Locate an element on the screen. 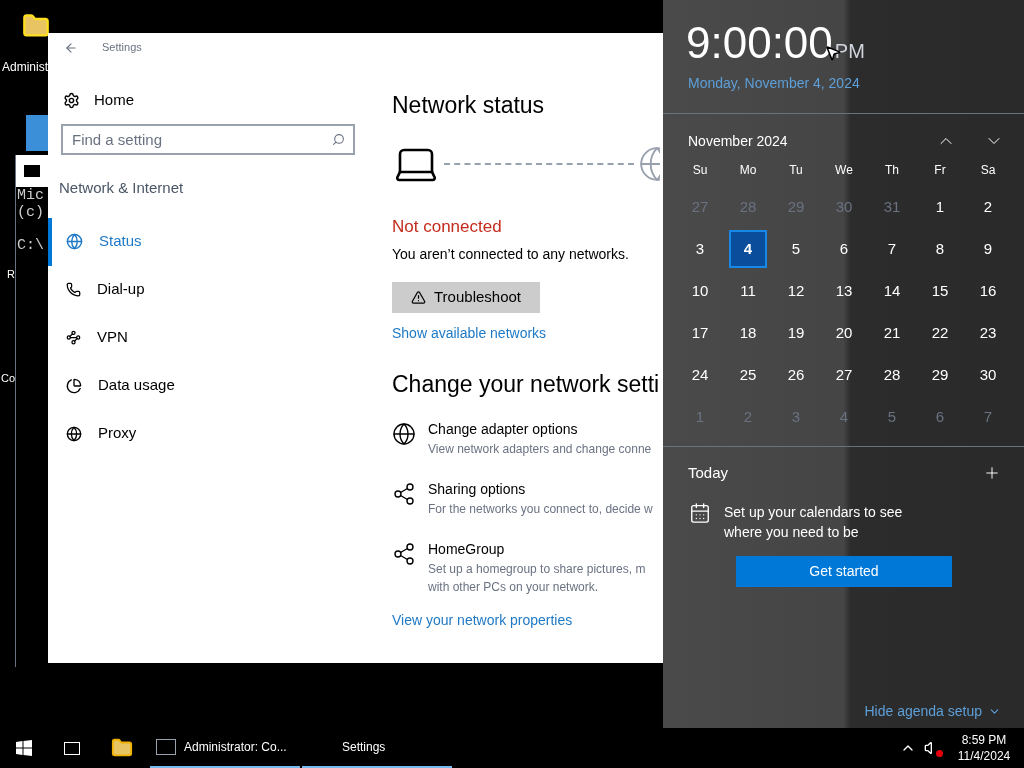  search-icon is located at coordinates (338, 139).